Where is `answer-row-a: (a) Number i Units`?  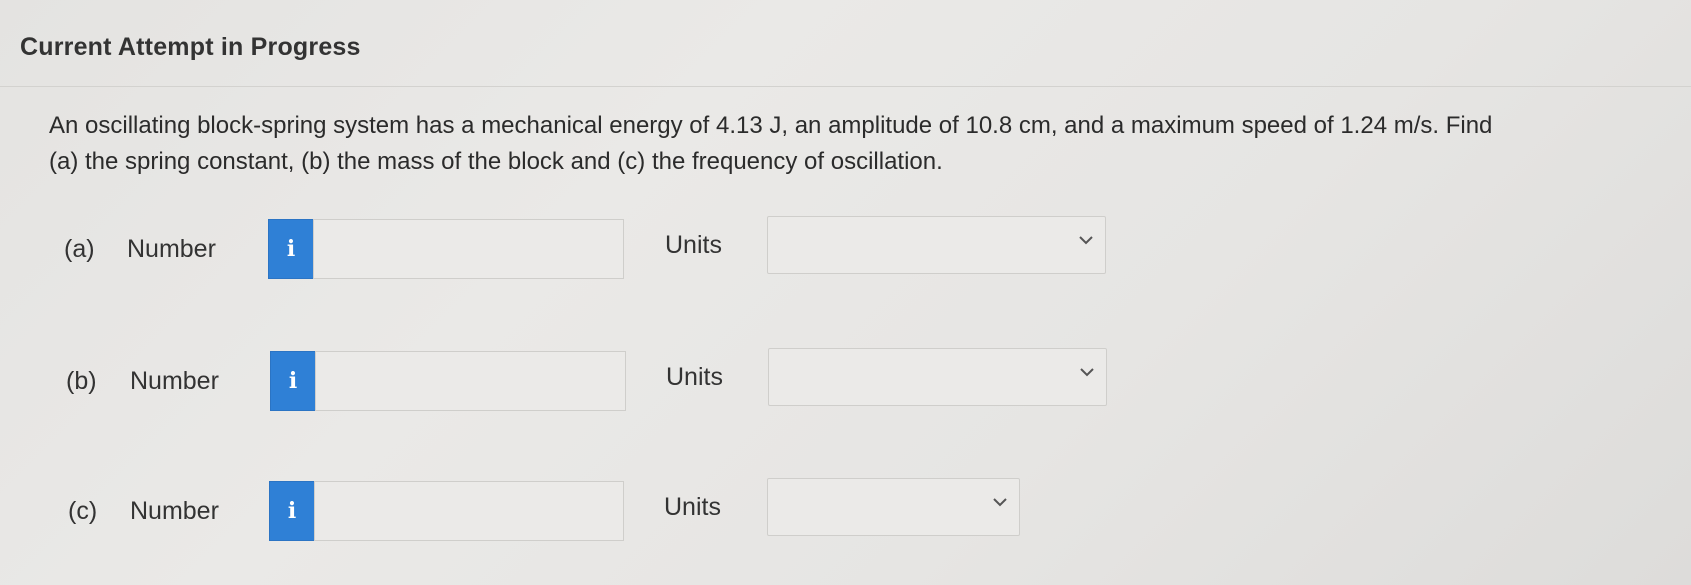 answer-row-a: (a) Number i Units is located at coordinates (845, 247).